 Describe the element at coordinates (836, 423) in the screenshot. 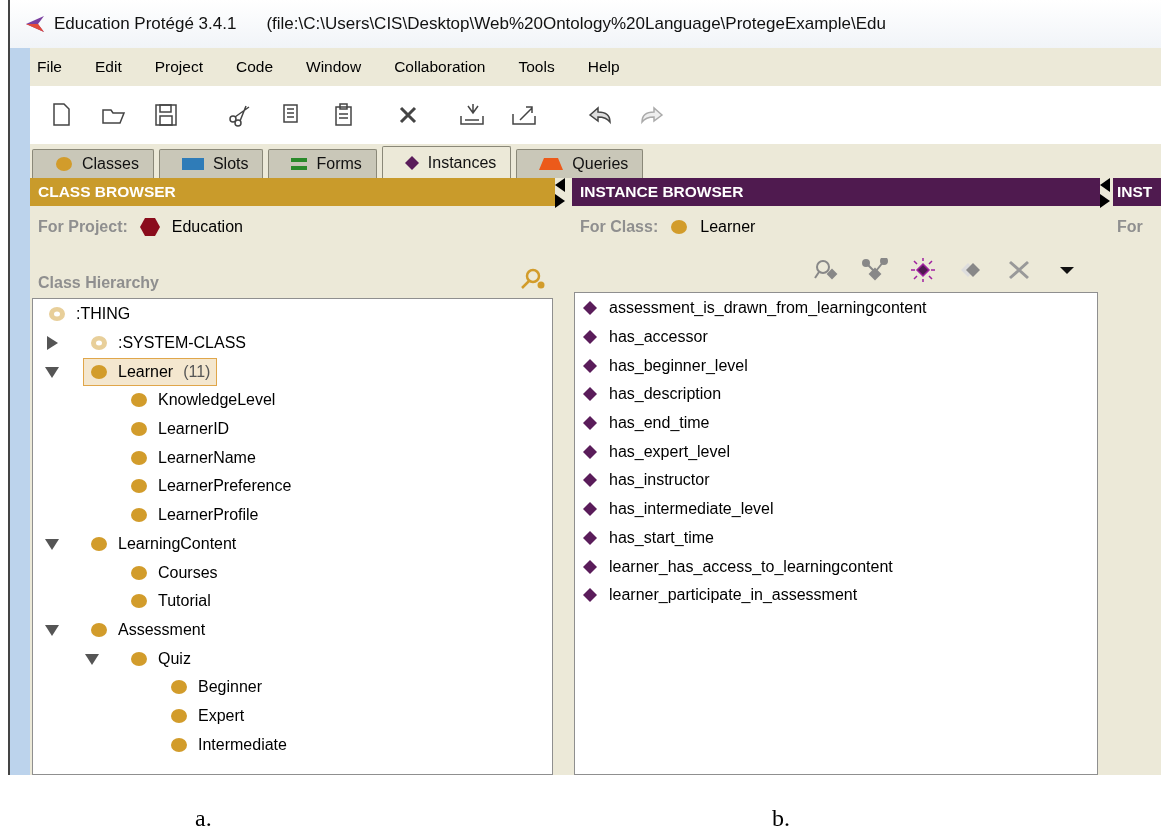

I see `instance-item: has_end_time` at that location.